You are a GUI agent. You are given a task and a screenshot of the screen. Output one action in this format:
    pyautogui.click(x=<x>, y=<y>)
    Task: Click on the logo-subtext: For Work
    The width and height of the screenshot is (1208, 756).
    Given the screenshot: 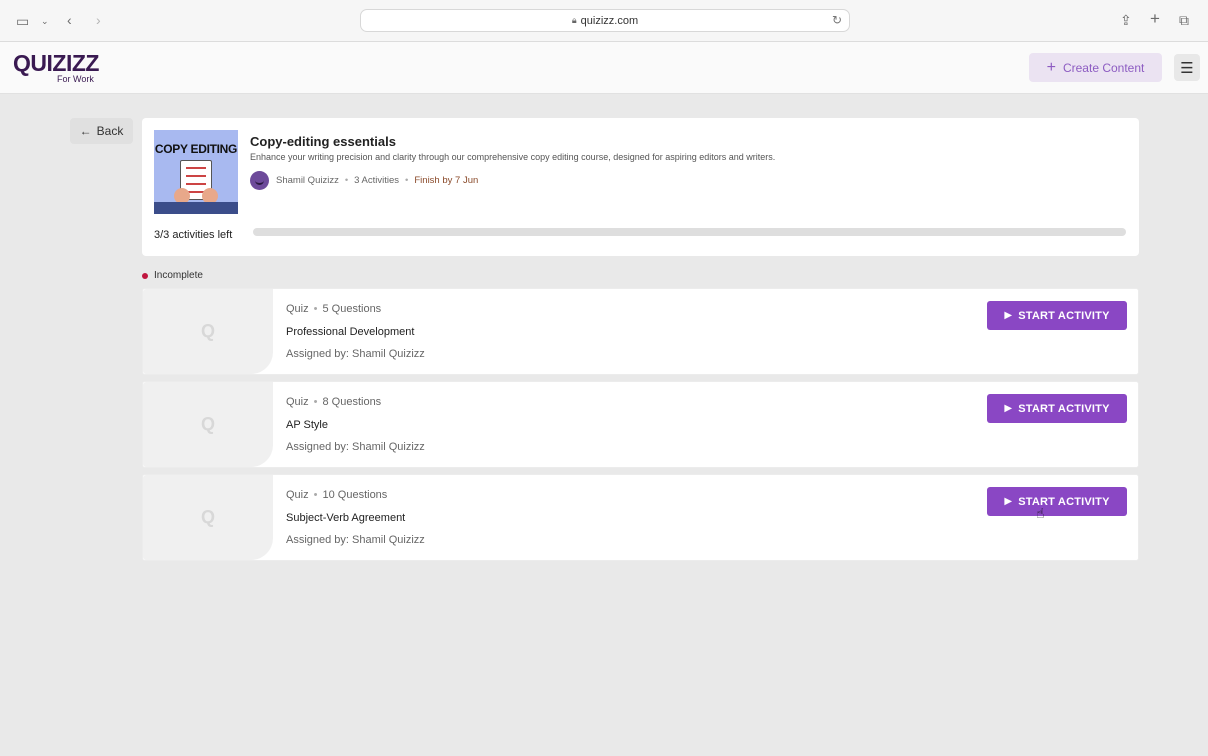 What is the action you would take?
    pyautogui.click(x=75, y=79)
    